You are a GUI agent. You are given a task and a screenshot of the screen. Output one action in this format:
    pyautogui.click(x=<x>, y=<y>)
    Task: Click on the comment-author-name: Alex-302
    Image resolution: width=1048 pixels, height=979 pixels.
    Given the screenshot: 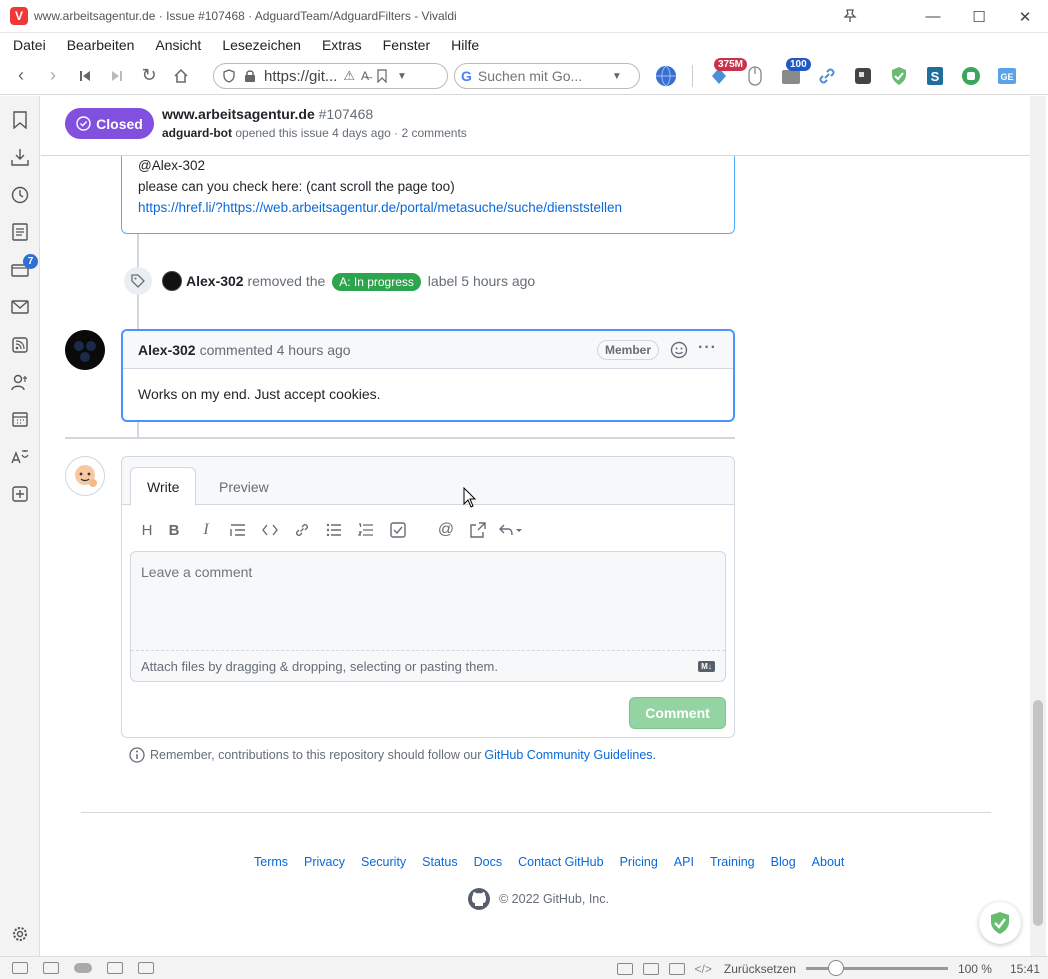 What is the action you would take?
    pyautogui.click(x=167, y=350)
    